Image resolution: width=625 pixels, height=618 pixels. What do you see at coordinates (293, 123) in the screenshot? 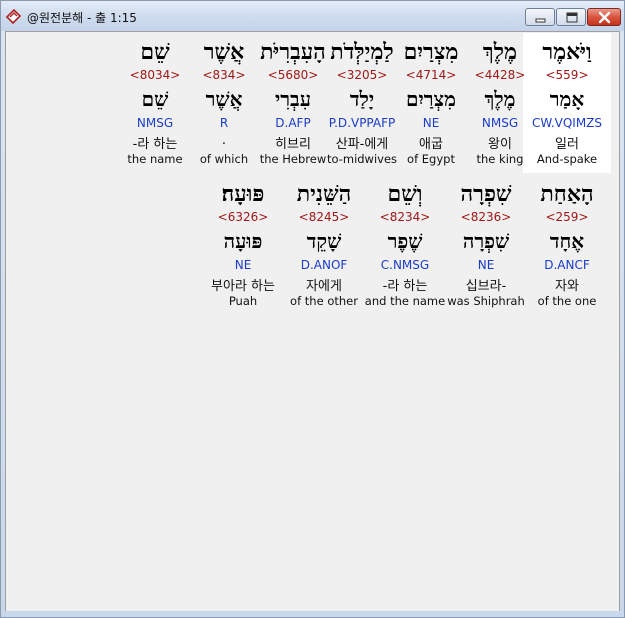
I see `parsing-code: D.AFP` at bounding box center [293, 123].